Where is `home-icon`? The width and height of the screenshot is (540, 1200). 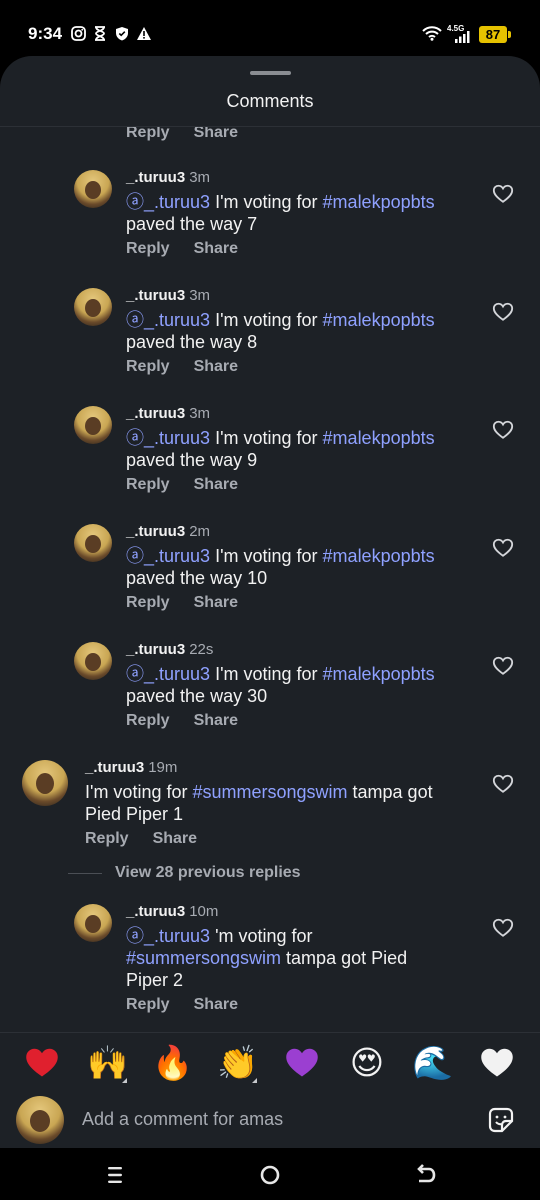
home-icon is located at coordinates (270, 1175).